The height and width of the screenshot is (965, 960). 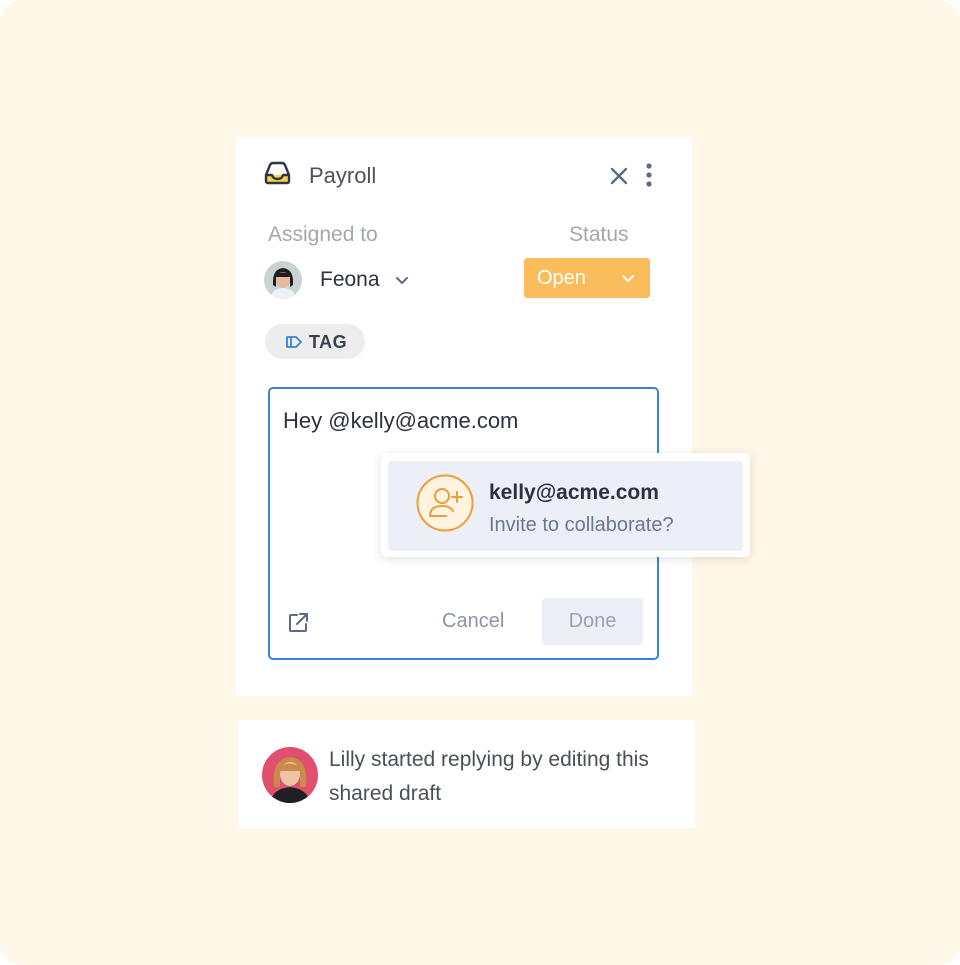 I want to click on assigned-to-label: Assigned to, so click(x=323, y=234).